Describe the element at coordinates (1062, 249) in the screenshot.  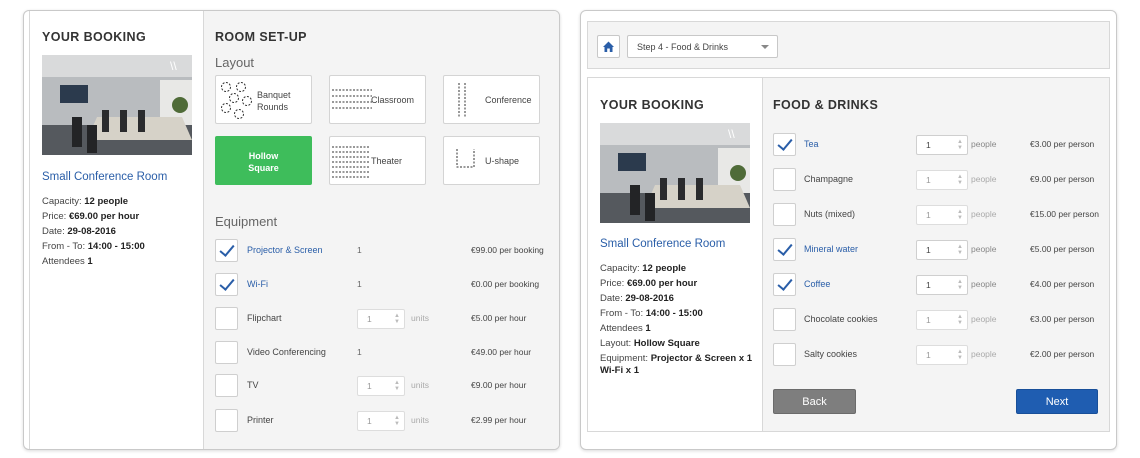
I see `food-price: €5.00 per person` at that location.